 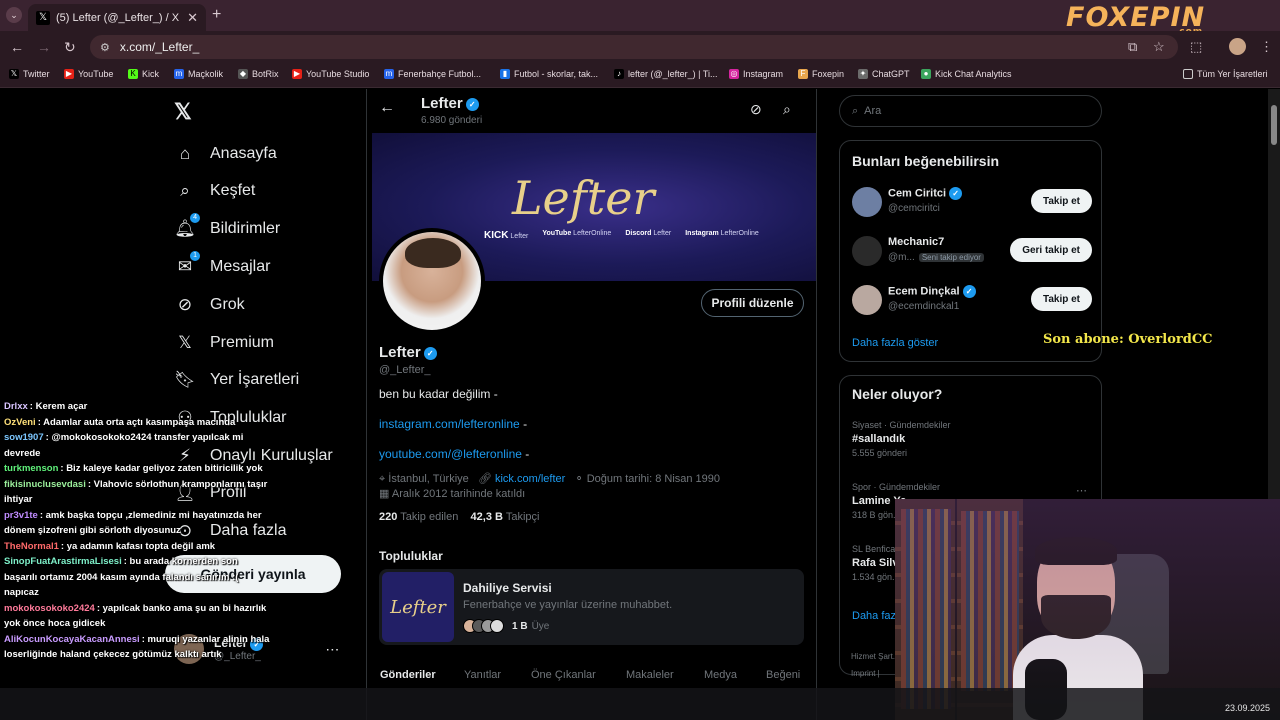 I want to click on nav-bookmarks: 🔖︎ Yer İşaretleri, so click(x=236, y=380).